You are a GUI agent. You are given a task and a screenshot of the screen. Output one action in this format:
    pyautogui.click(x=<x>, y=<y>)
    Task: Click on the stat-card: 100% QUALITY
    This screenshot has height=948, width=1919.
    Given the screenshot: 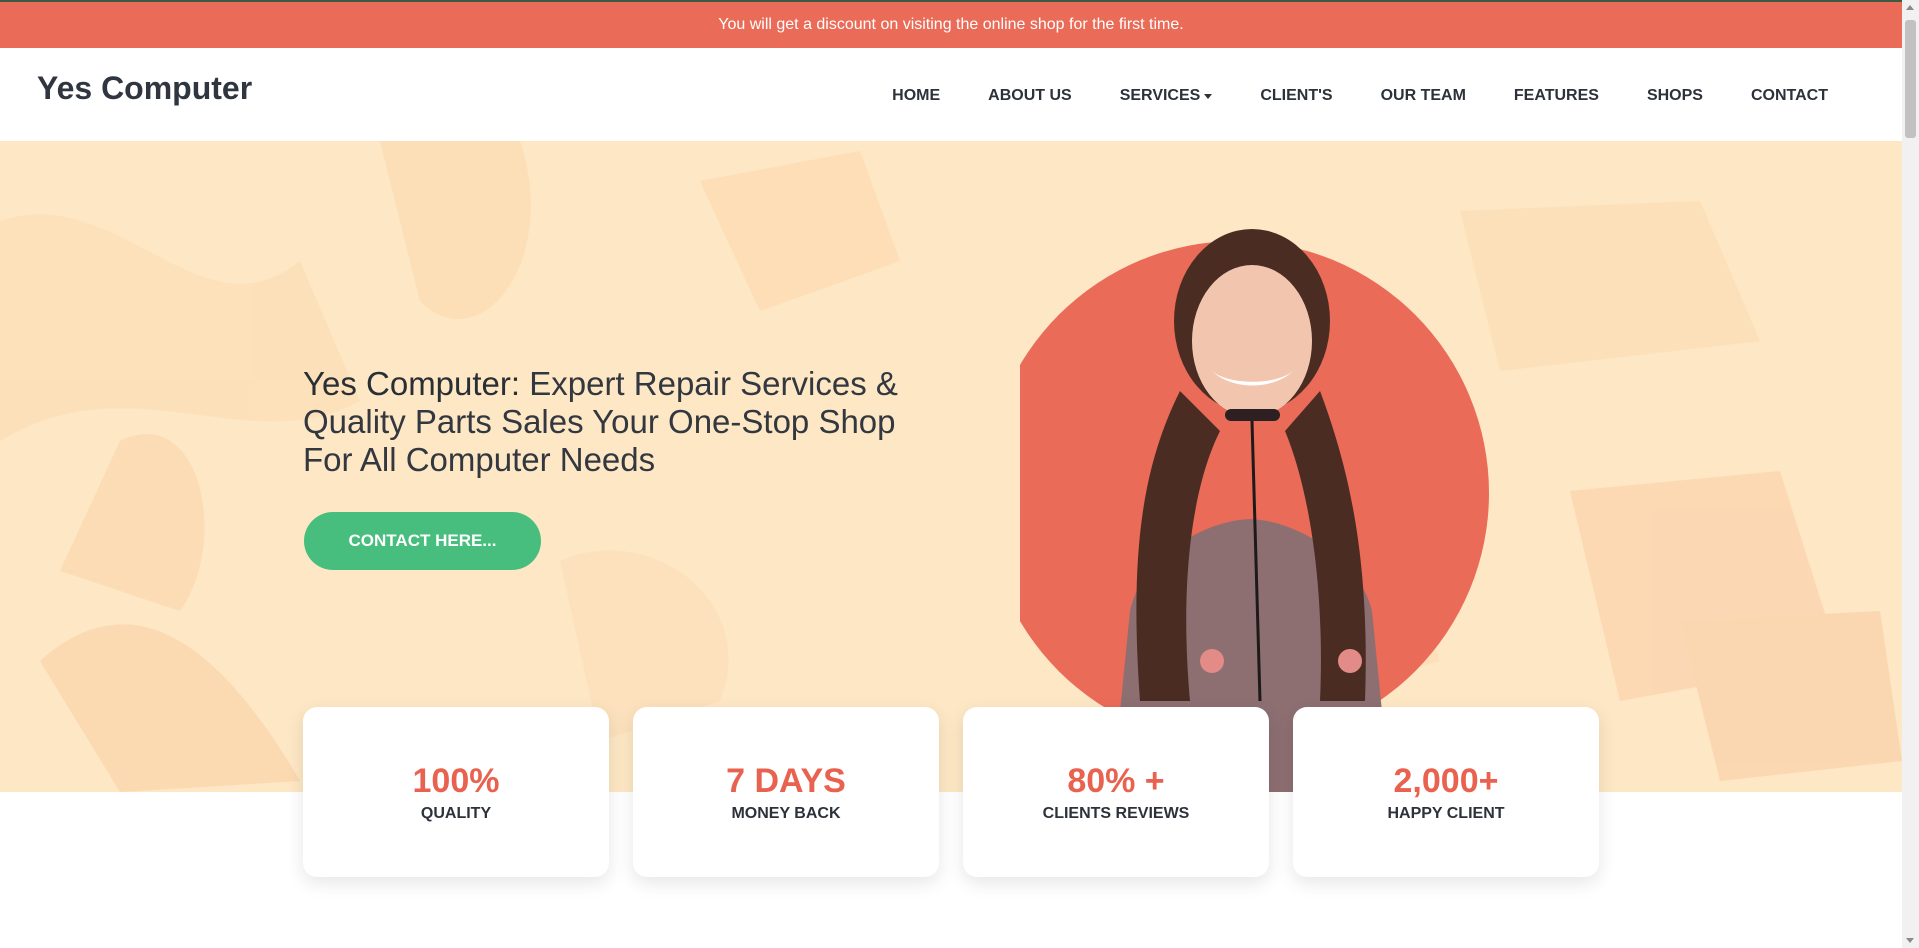 What is the action you would take?
    pyautogui.click(x=456, y=792)
    